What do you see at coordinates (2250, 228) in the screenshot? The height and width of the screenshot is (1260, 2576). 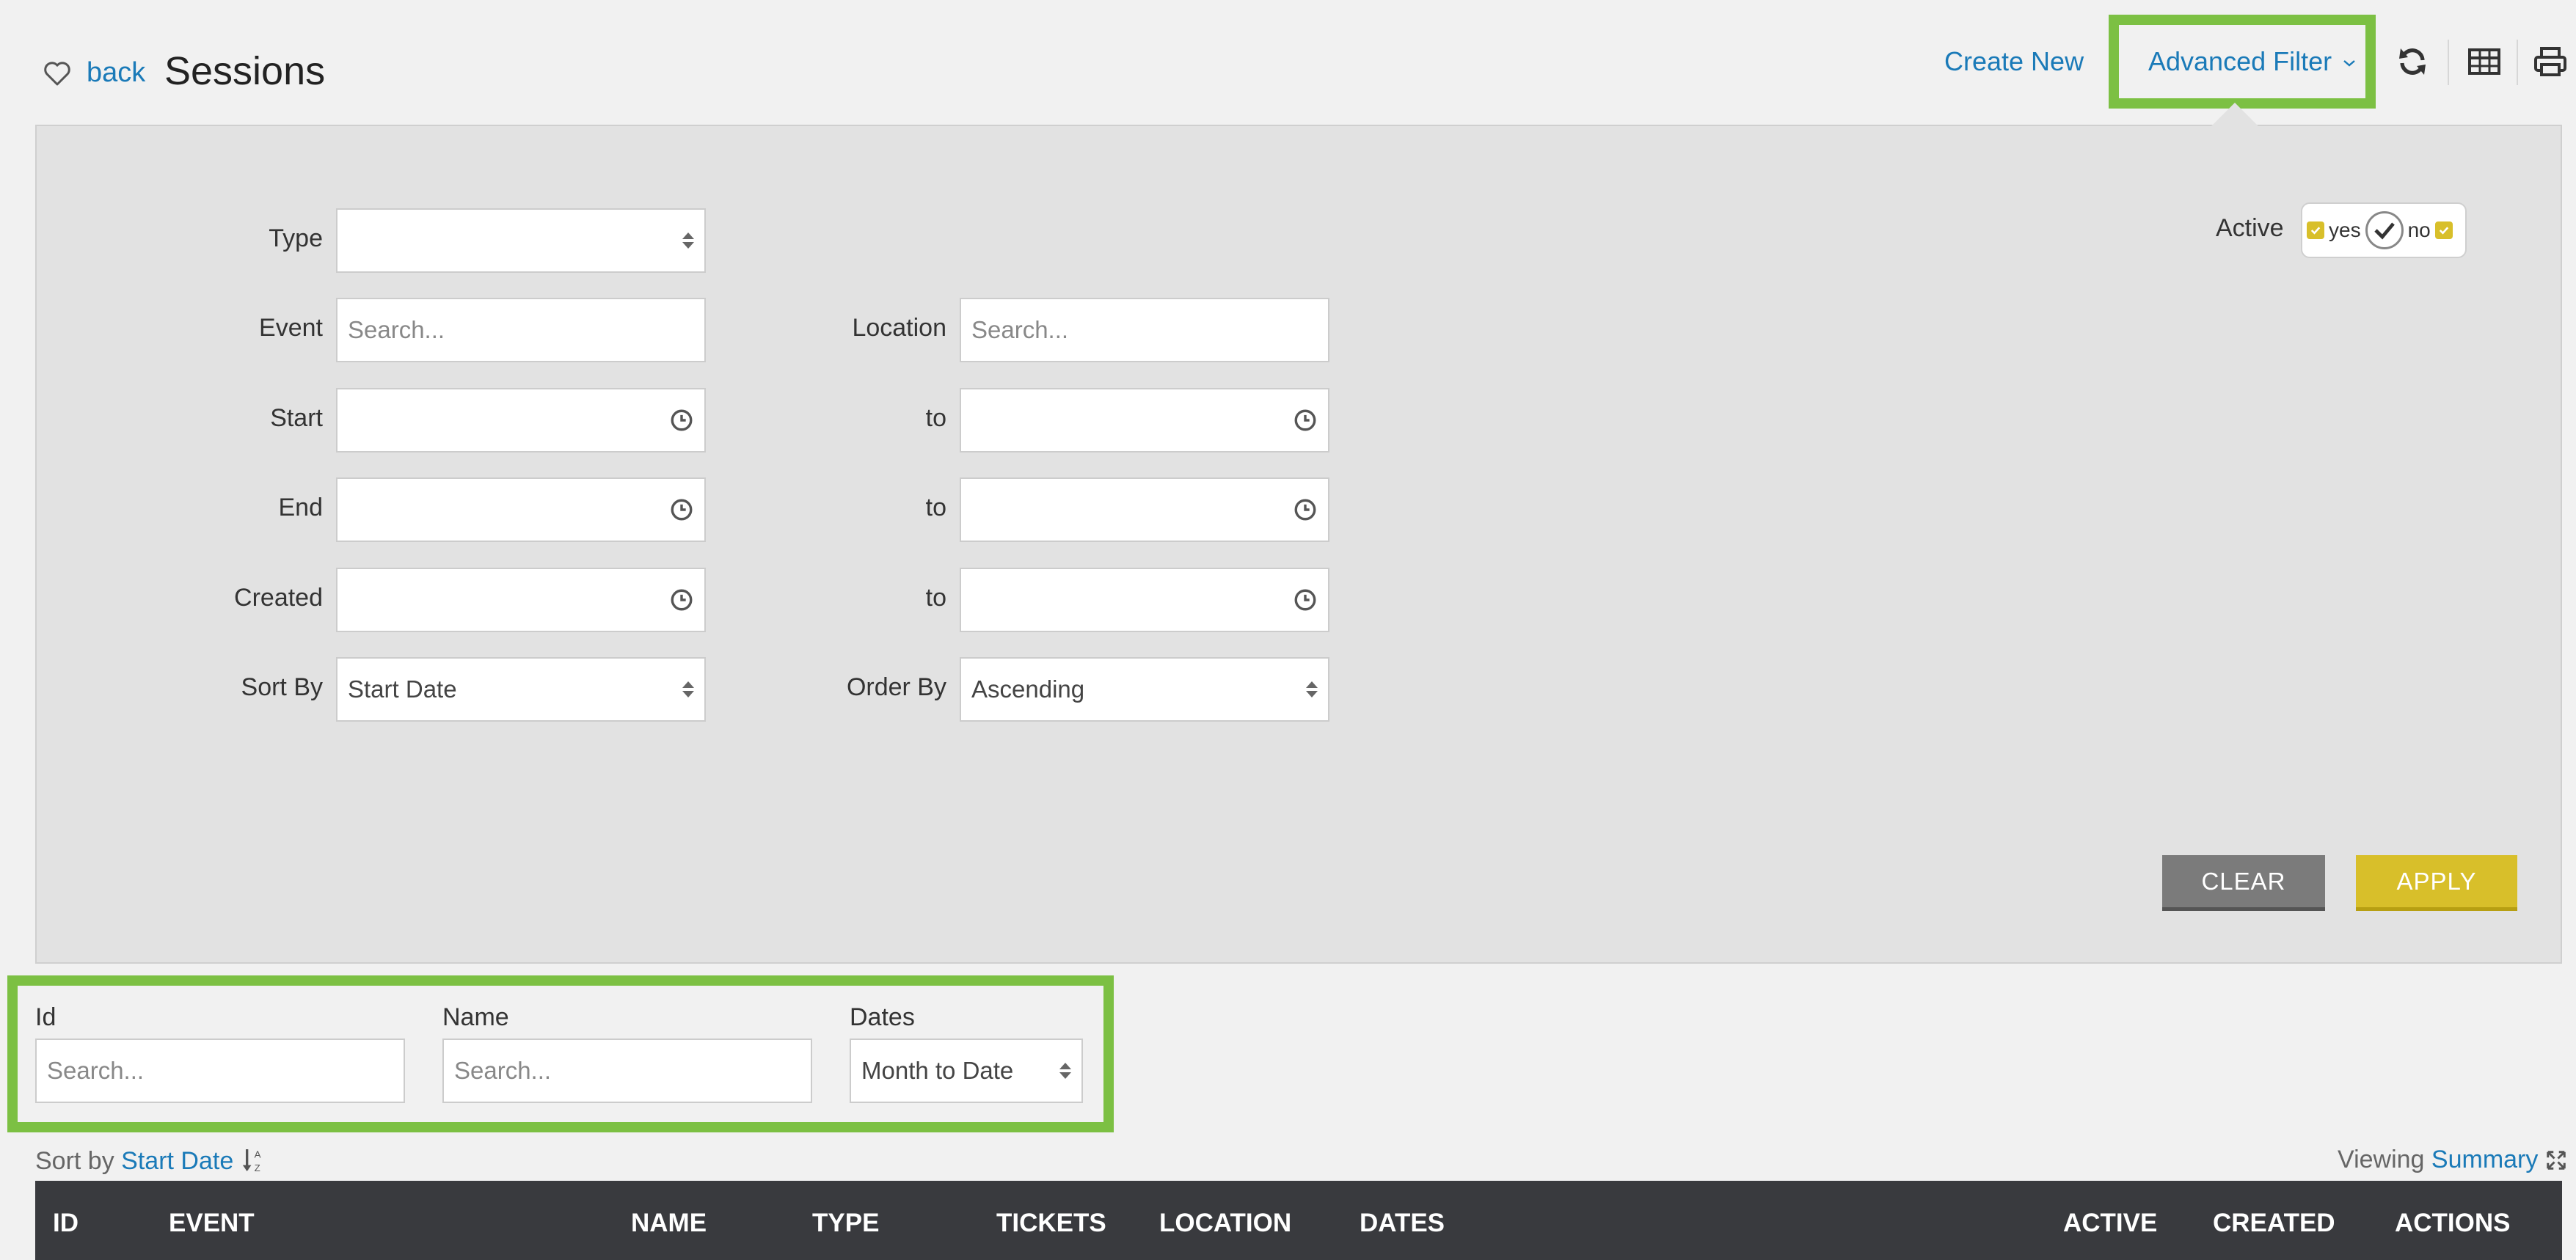 I see `active-label: Active` at bounding box center [2250, 228].